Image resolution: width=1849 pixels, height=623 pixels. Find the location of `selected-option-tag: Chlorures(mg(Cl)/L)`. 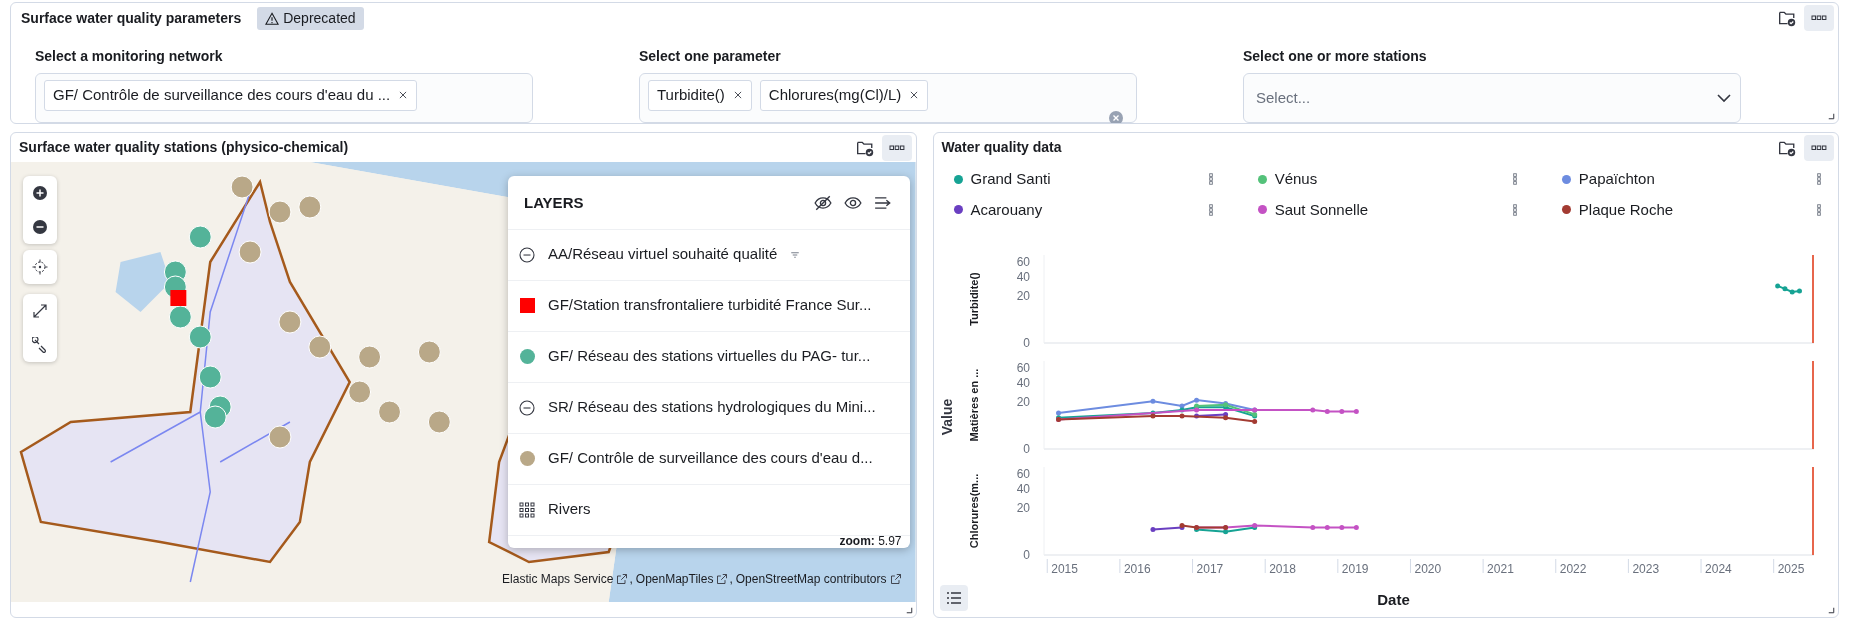

selected-option-tag: Chlorures(mg(Cl)/L) is located at coordinates (844, 95).